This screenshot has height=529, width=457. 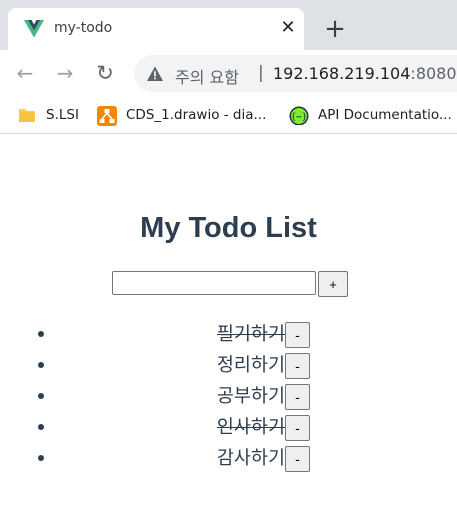 I want to click on todo-item: 정리하기 -, so click(x=228, y=364).